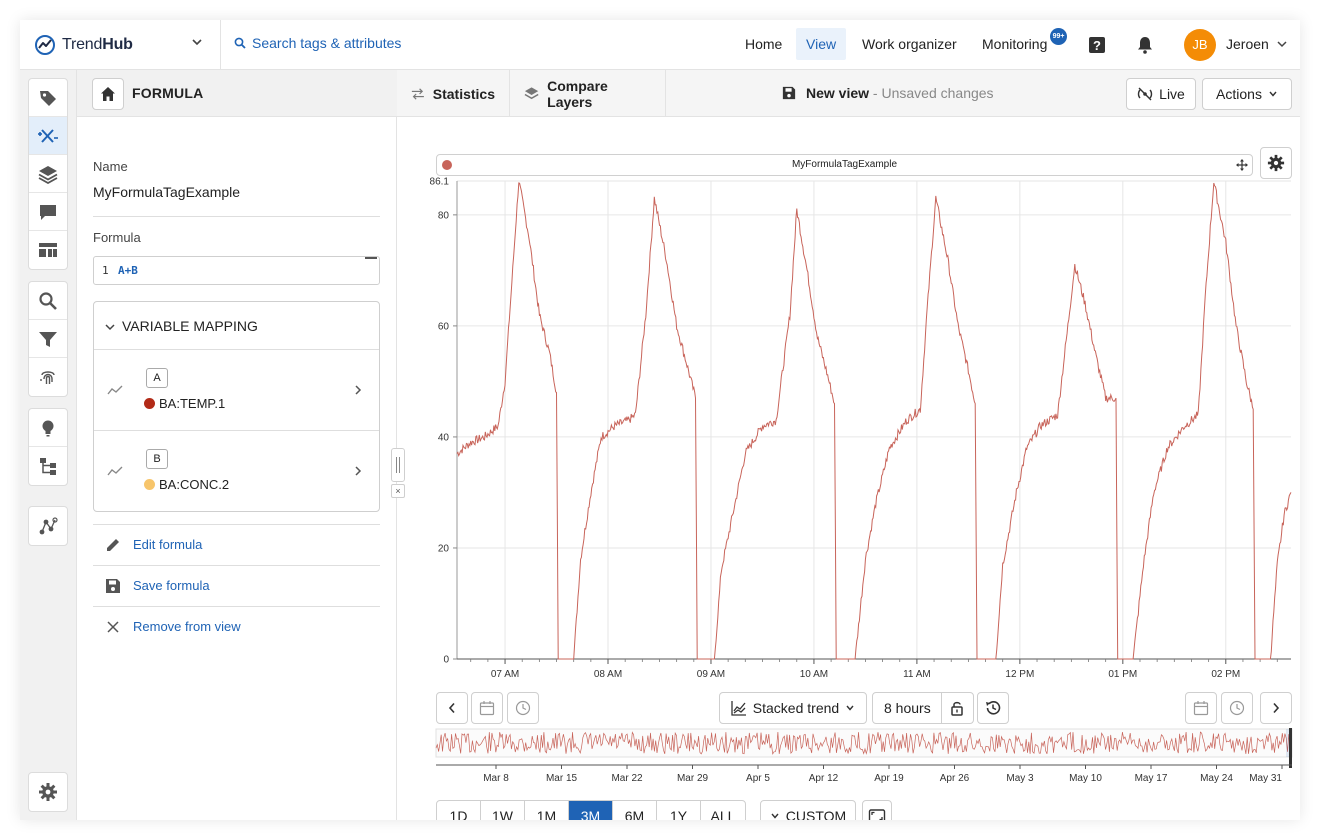 The height and width of the screenshot is (840, 1320). Describe the element at coordinates (48, 428) in the screenshot. I see `rail-insights-button` at that location.